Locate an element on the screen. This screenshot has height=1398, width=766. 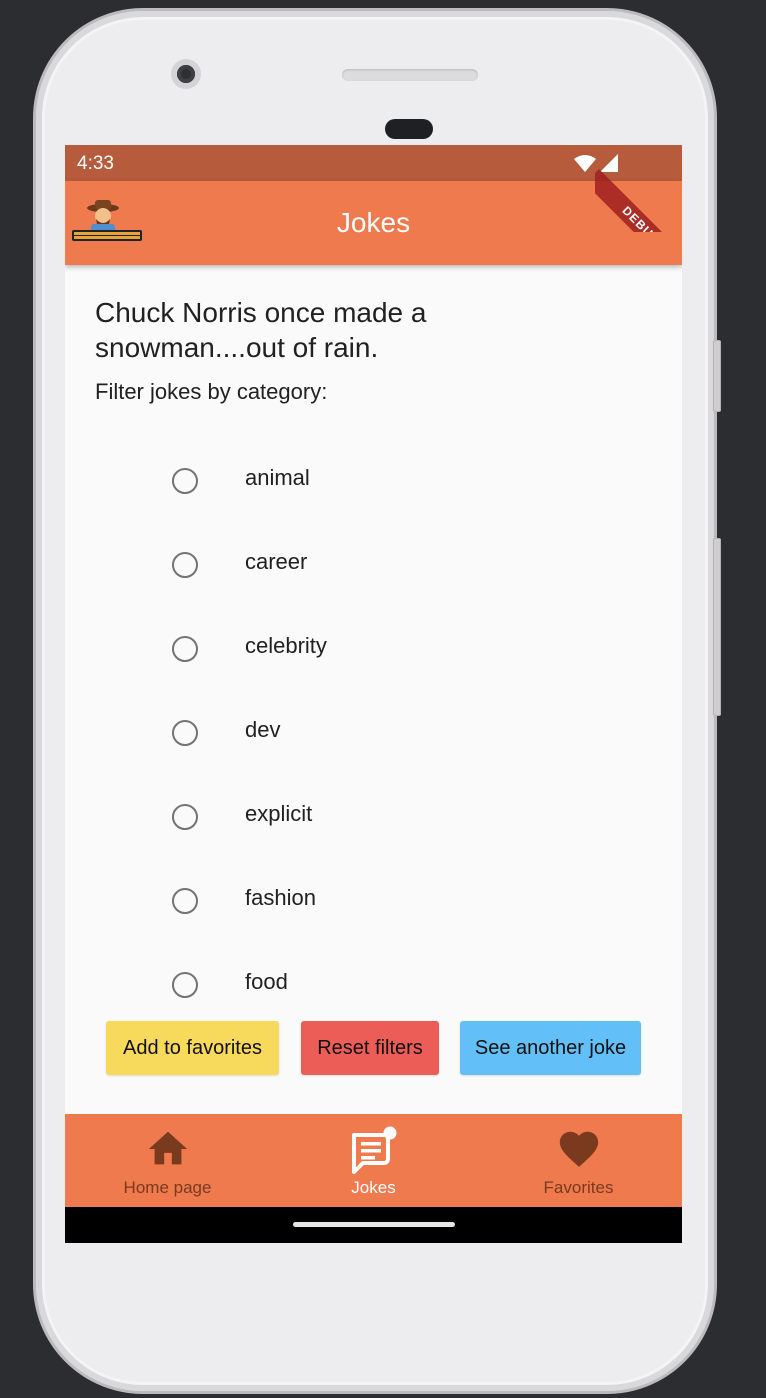
filter-label: Filter jokes by category: is located at coordinates (211, 391).